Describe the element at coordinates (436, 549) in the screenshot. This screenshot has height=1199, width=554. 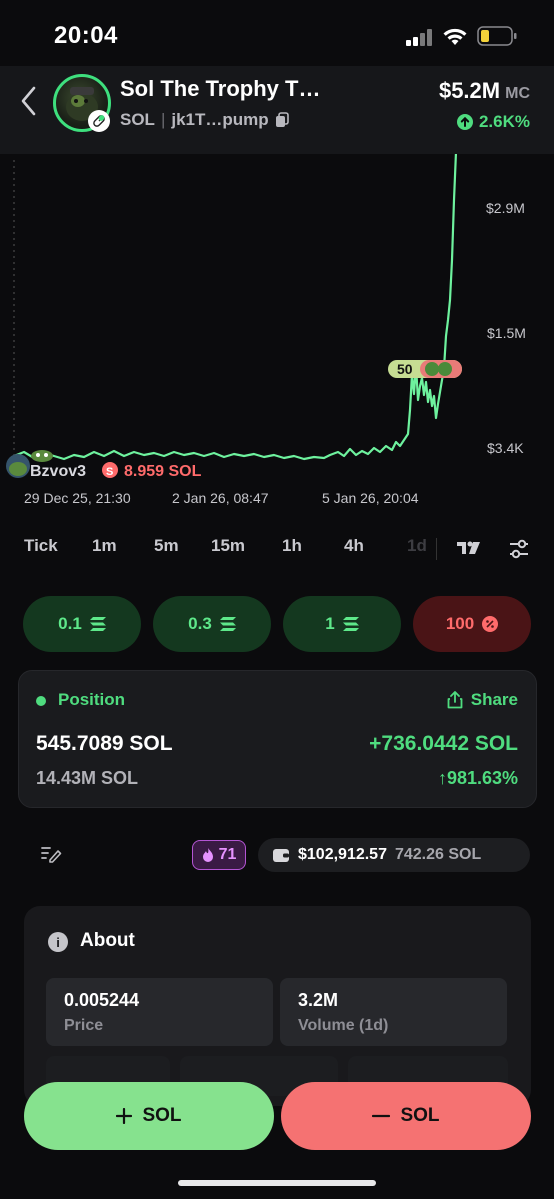
I see `divider` at that location.